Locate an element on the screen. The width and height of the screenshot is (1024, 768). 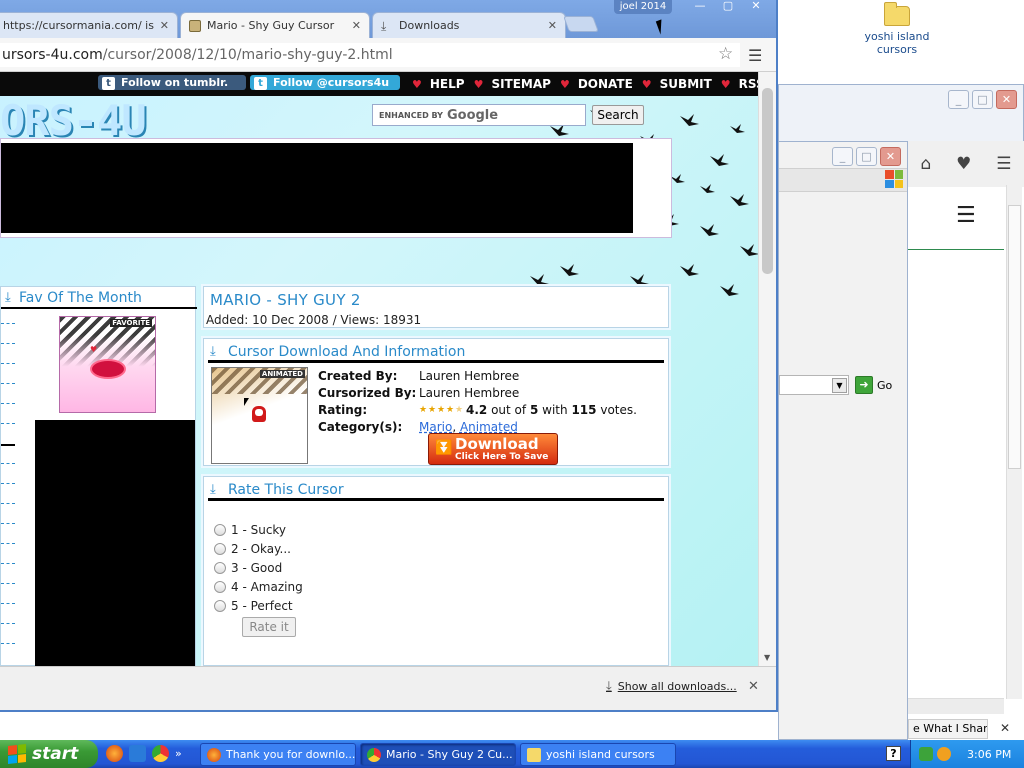
pocket-icon: ♥ is located at coordinates (963, 164).